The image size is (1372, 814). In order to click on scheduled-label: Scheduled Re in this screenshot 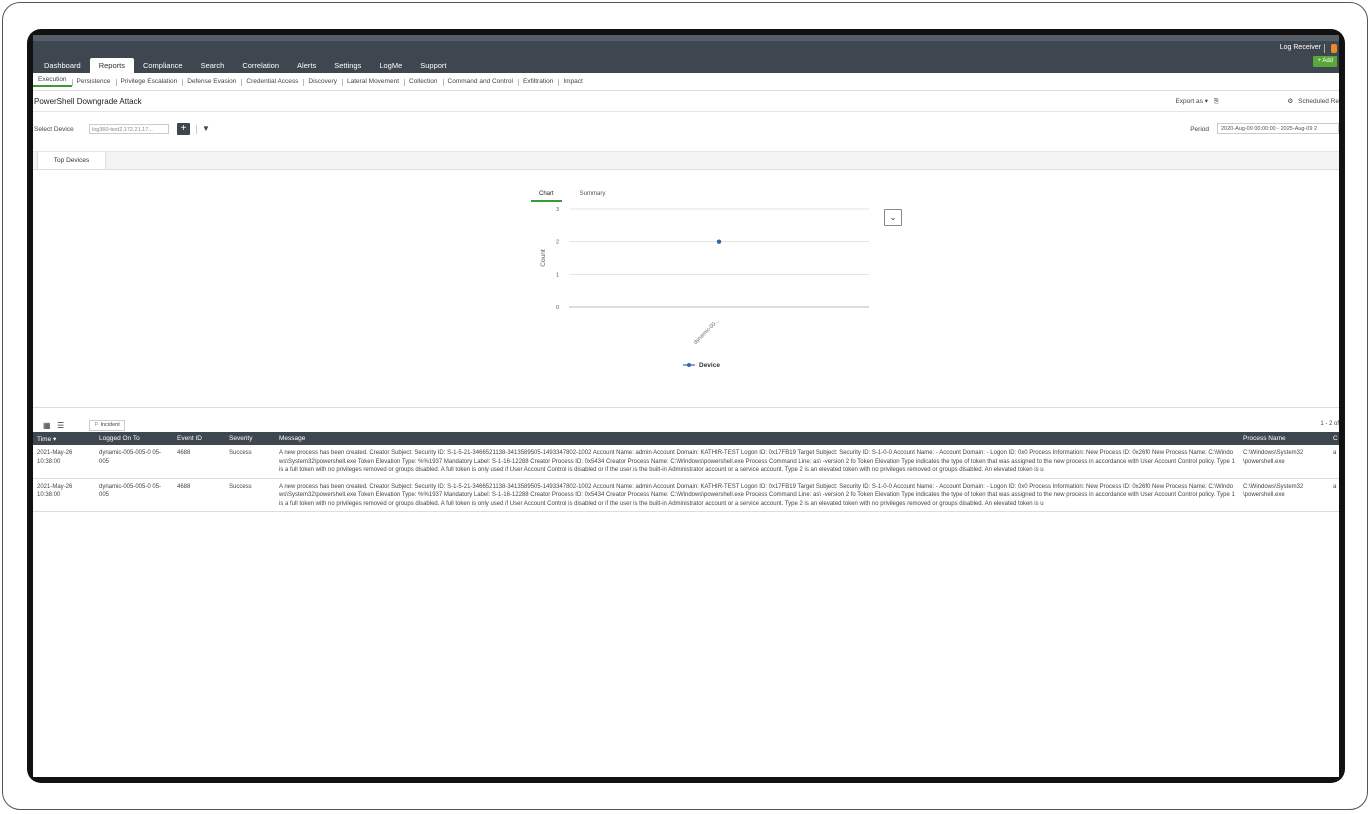, I will do `click(1318, 101)`.